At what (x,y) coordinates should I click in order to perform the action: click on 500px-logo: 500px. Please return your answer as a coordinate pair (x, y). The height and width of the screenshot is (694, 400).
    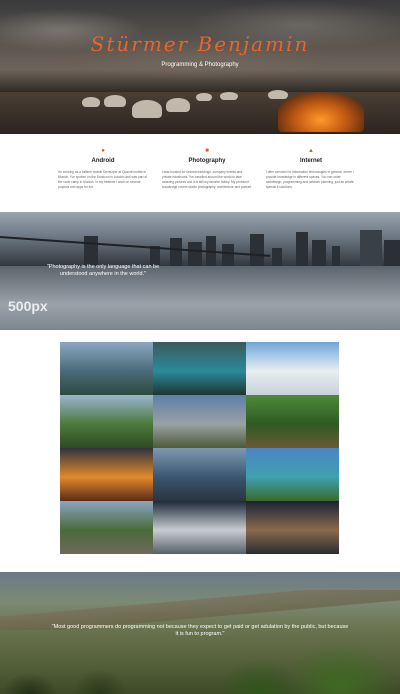
    Looking at the image, I should click on (28, 306).